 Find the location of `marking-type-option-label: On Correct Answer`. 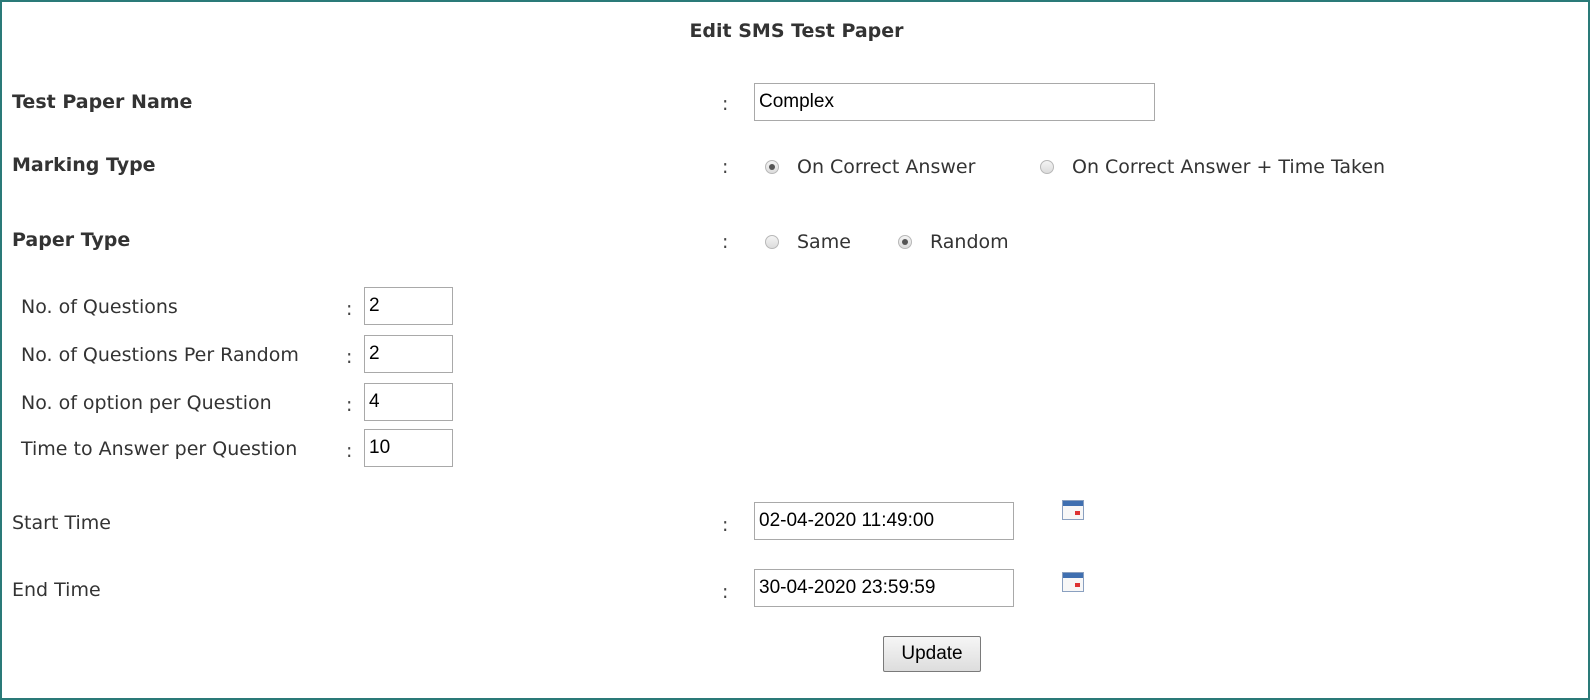

marking-type-option-label: On Correct Answer is located at coordinates (886, 167).